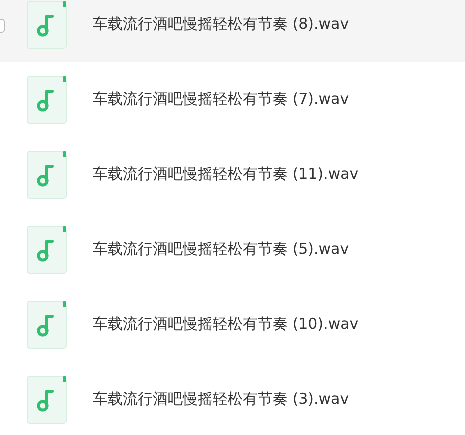  What do you see at coordinates (226, 175) in the screenshot?
I see `file-name: 车载流行酒吧慢摇轻松有节奏 (11).wav` at bounding box center [226, 175].